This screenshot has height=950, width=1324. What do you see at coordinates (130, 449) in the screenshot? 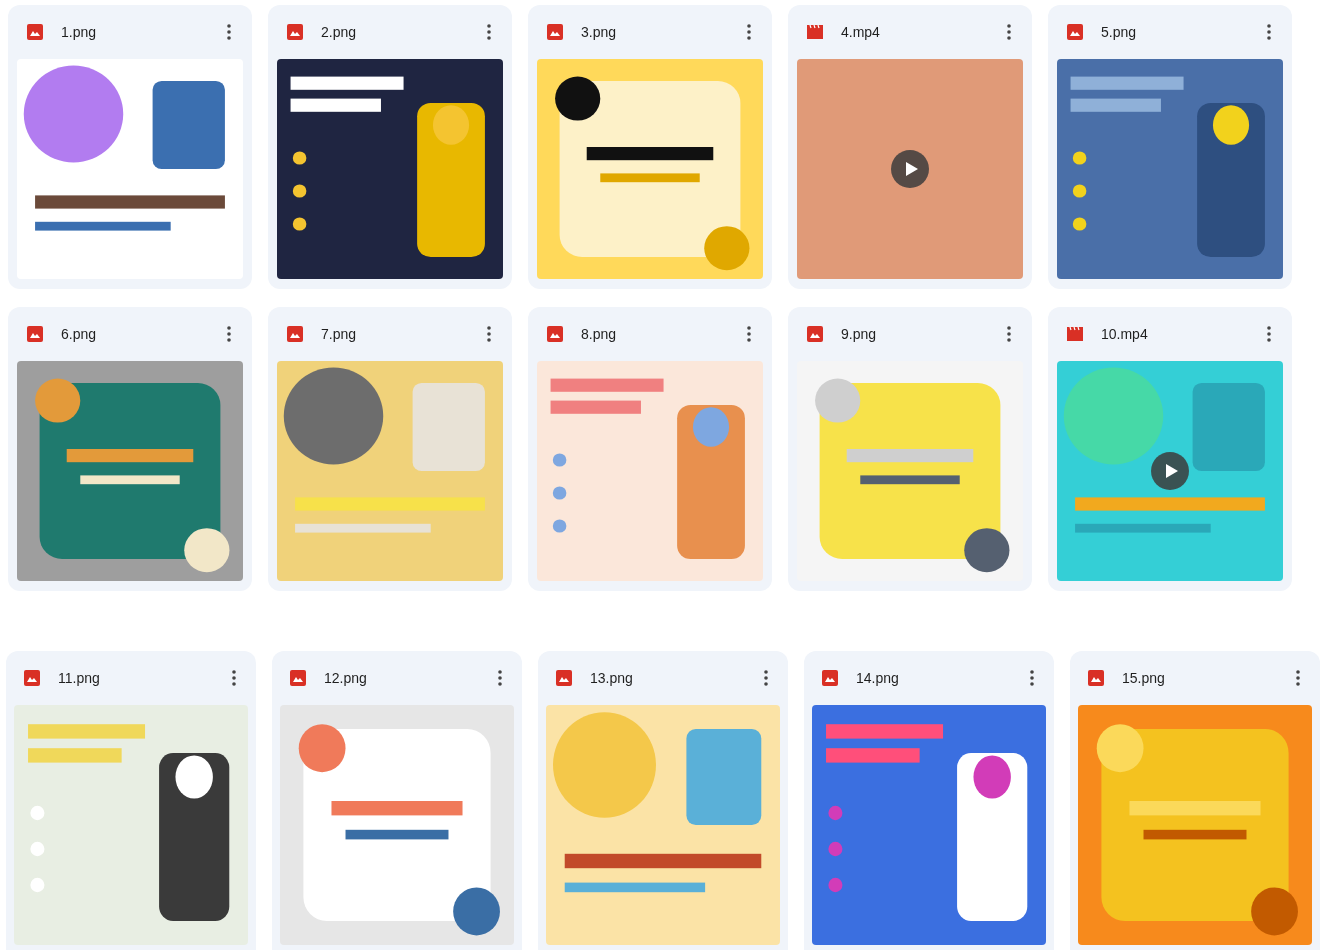
I see `file-card: 6.png` at bounding box center [130, 449].